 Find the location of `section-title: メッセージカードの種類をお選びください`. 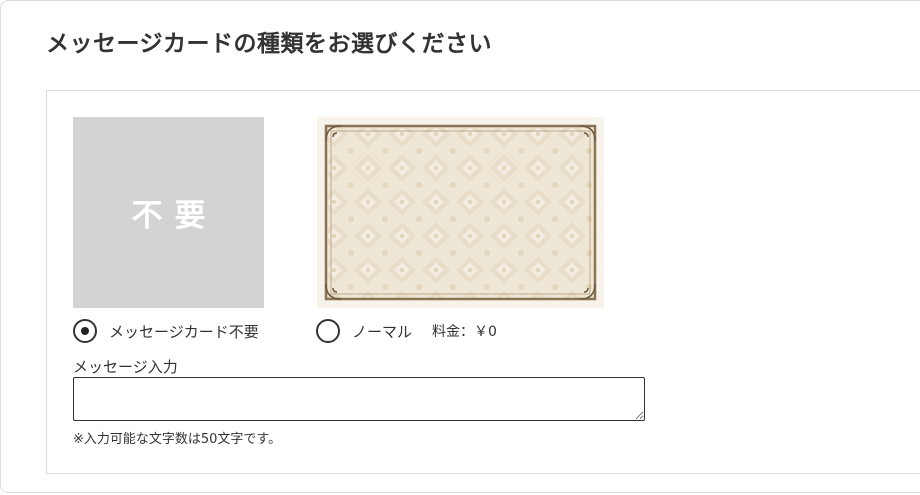

section-title: メッセージカードの種類をお選びください is located at coordinates (269, 44).